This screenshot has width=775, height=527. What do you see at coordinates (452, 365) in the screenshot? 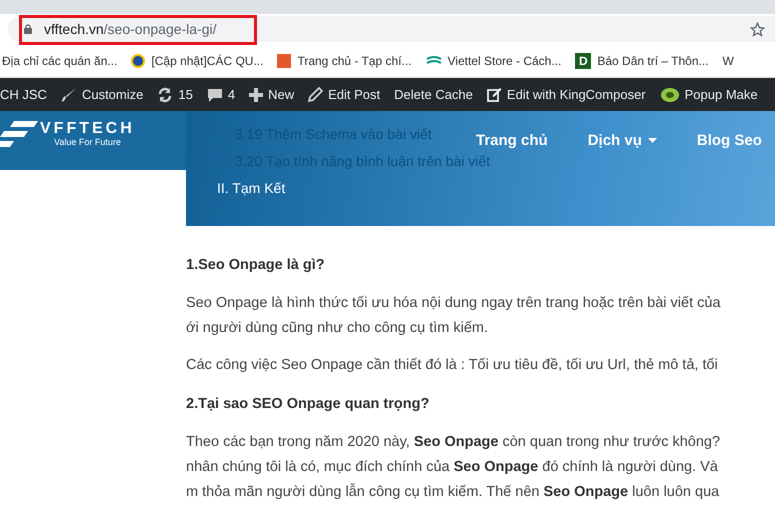
I see `paragraph-line: Các công việc Seo Onpage cần thiết đó là : Tối ưu tiêu đề, tối ưu Url, thẻ mô tả, tối` at bounding box center [452, 365].